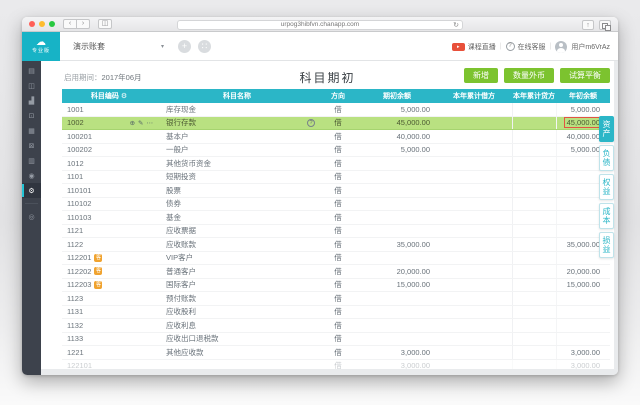 Image resolution: width=640 pixels, height=405 pixels. I want to click on zoom-window-button, so click(52, 24).